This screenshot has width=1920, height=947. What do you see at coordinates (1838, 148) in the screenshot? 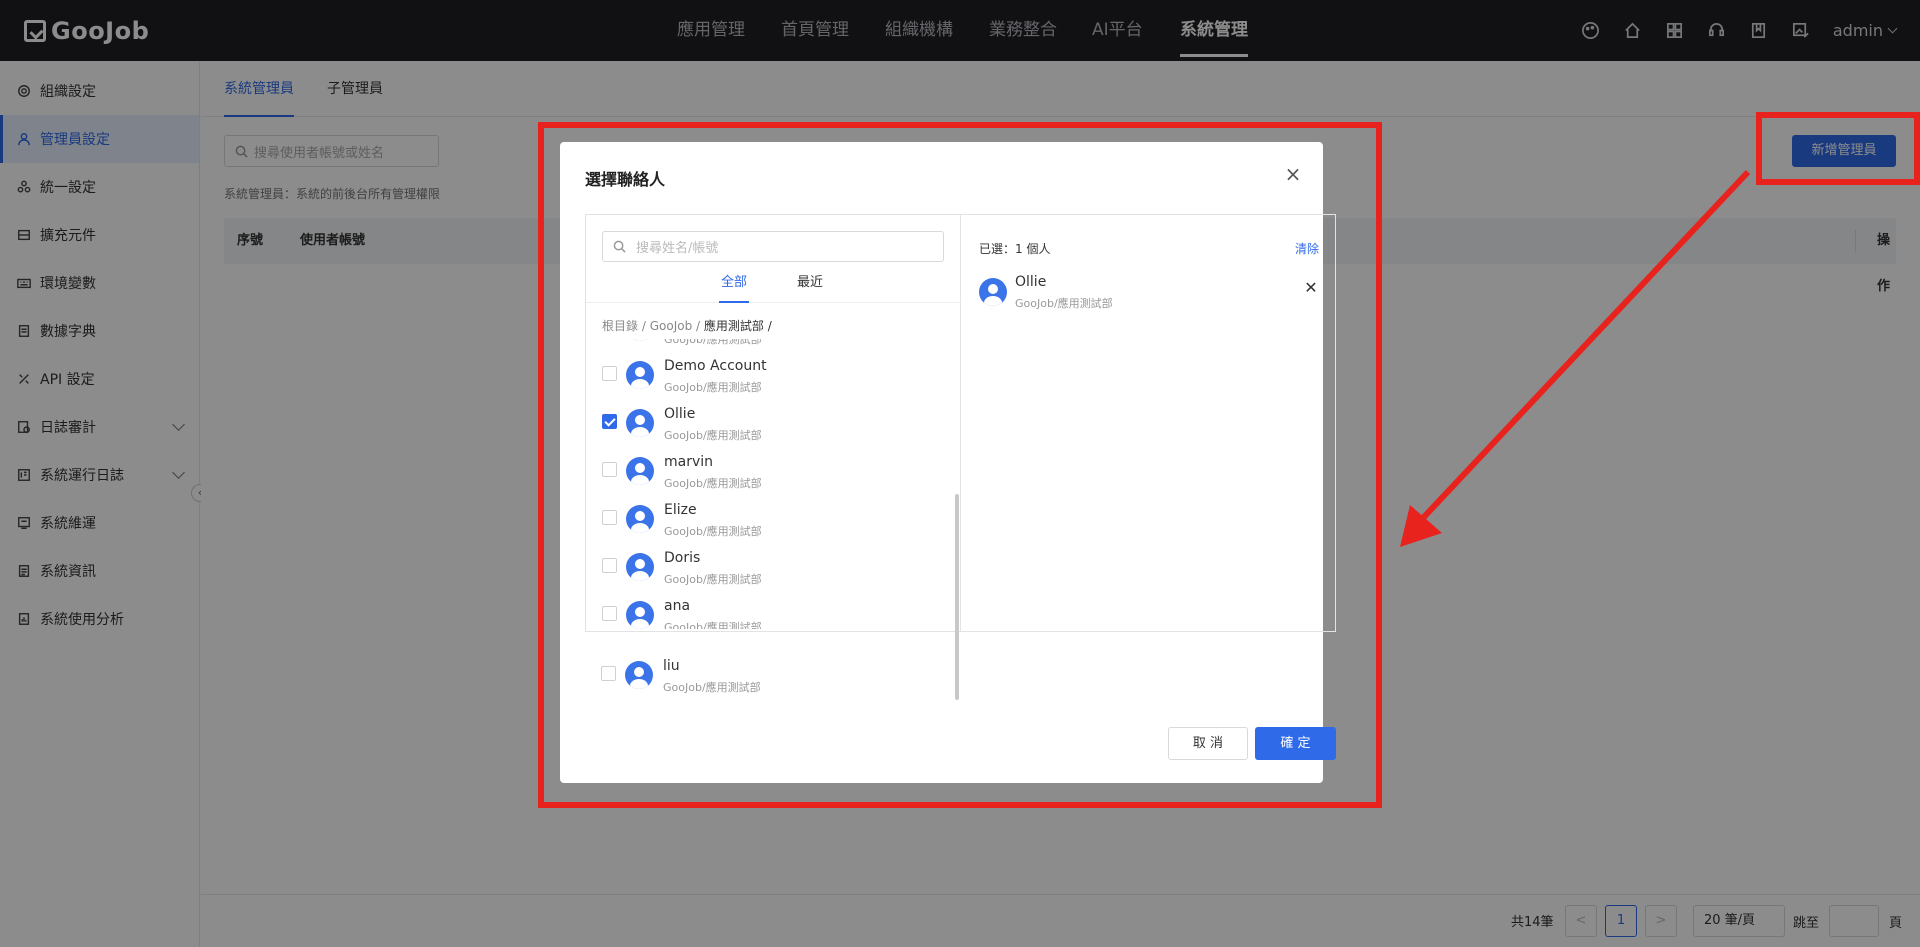
I see `highlight-box-add-button` at bounding box center [1838, 148].